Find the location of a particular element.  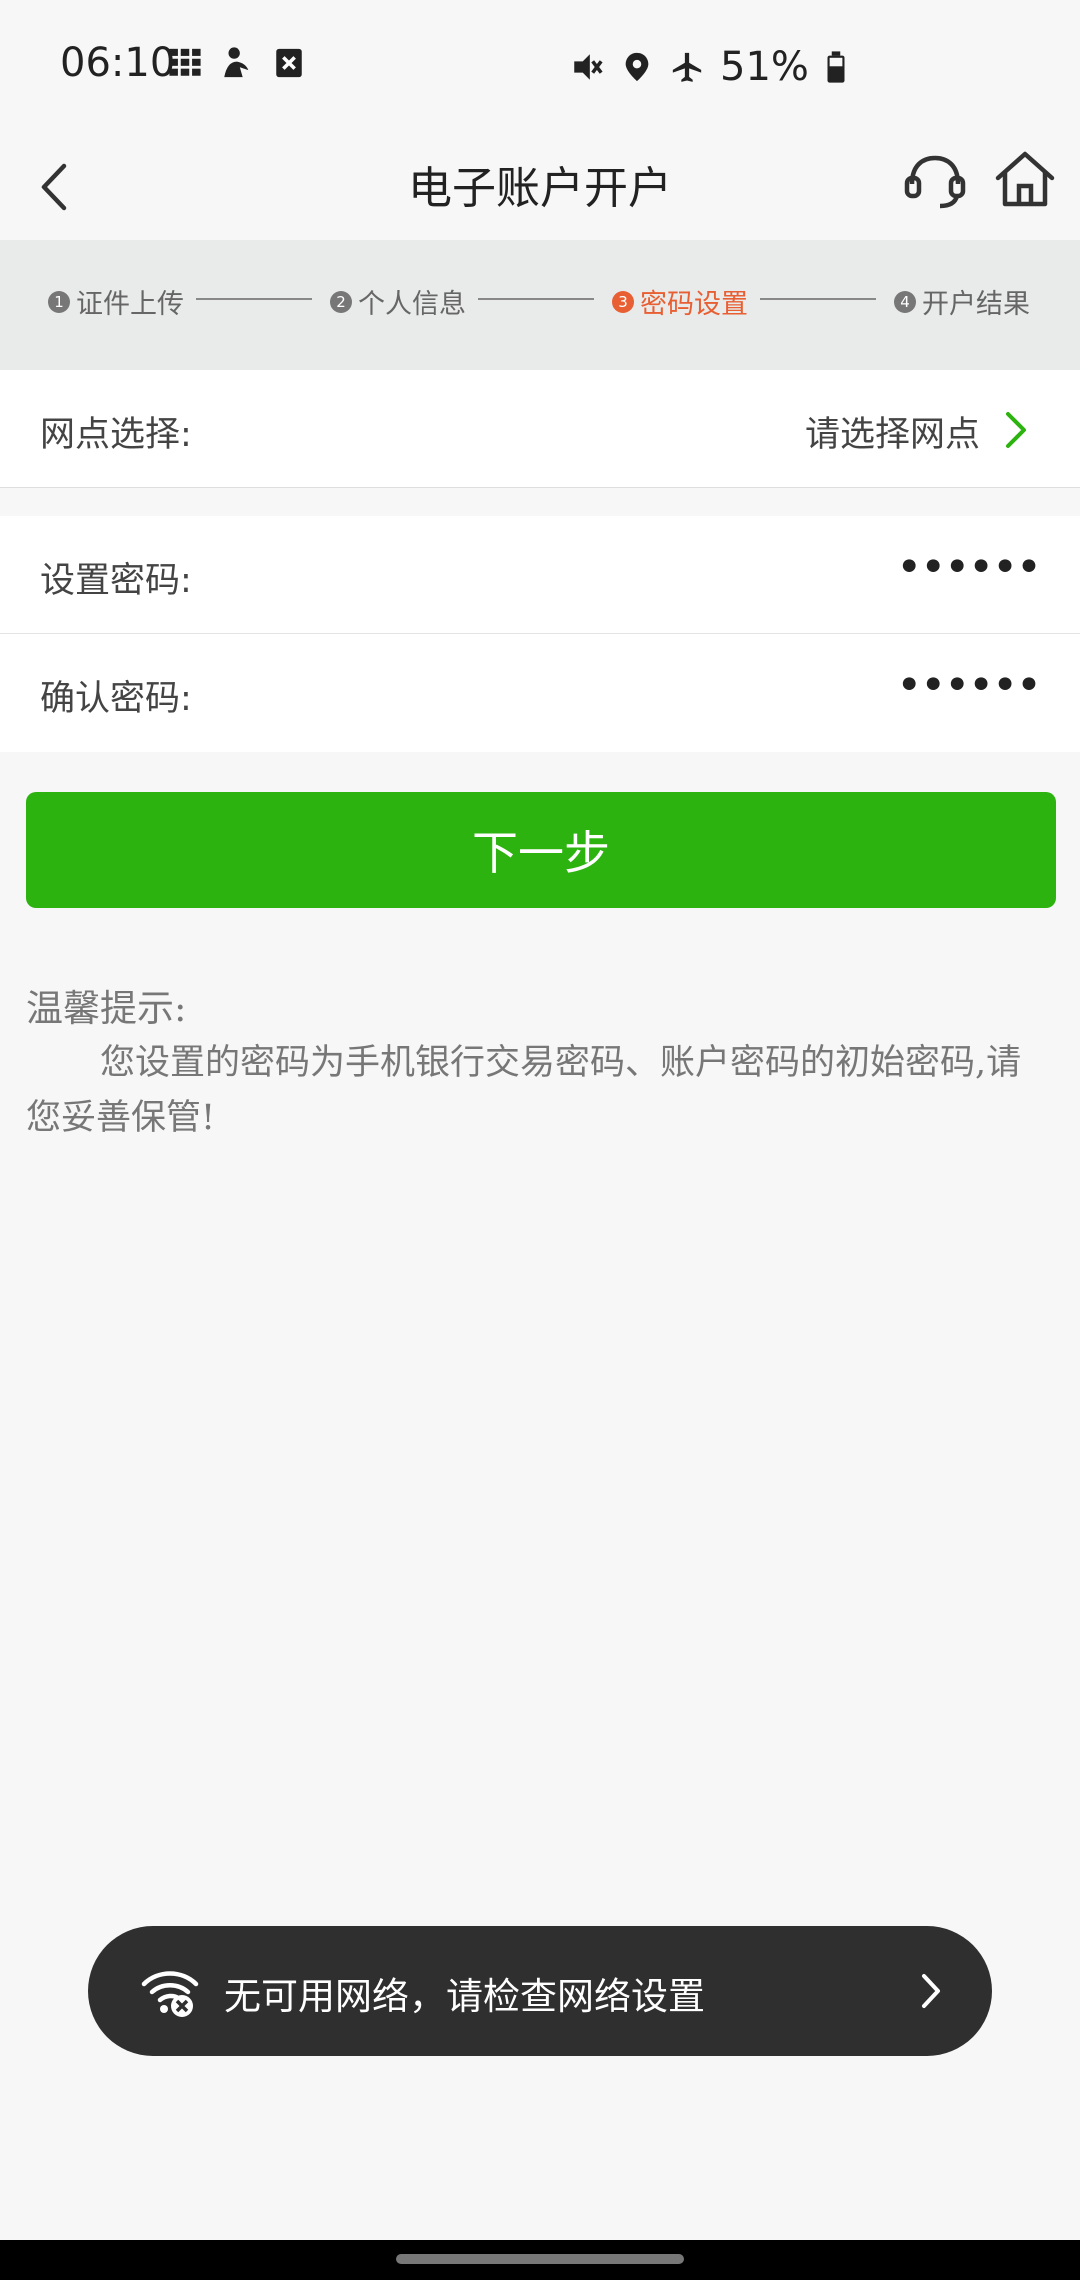

step-4: 4 开户结果 is located at coordinates (962, 301).